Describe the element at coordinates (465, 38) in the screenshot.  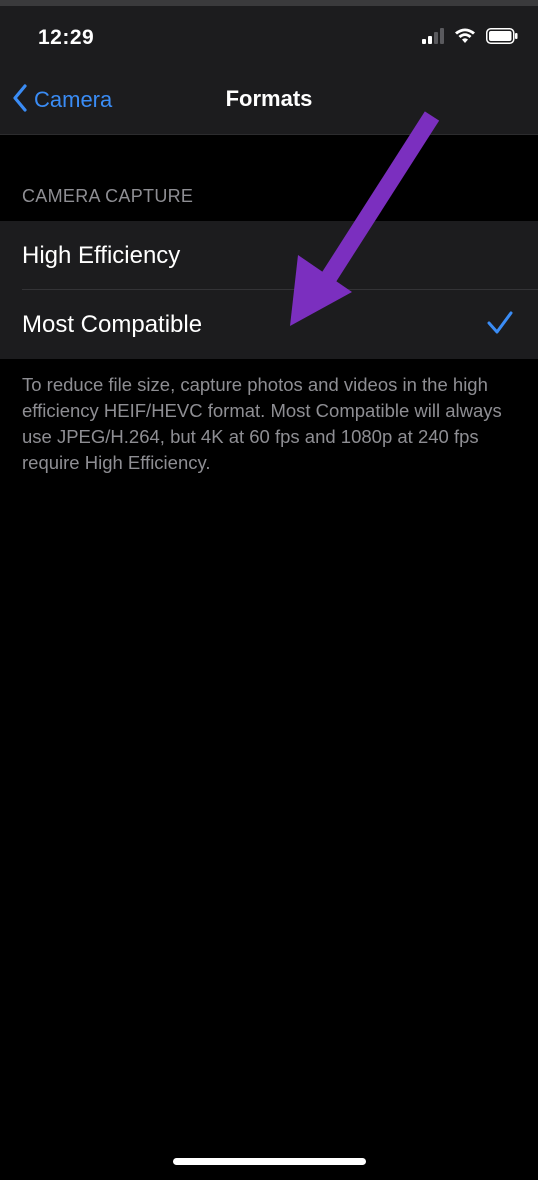
I see `wifi-icon` at that location.